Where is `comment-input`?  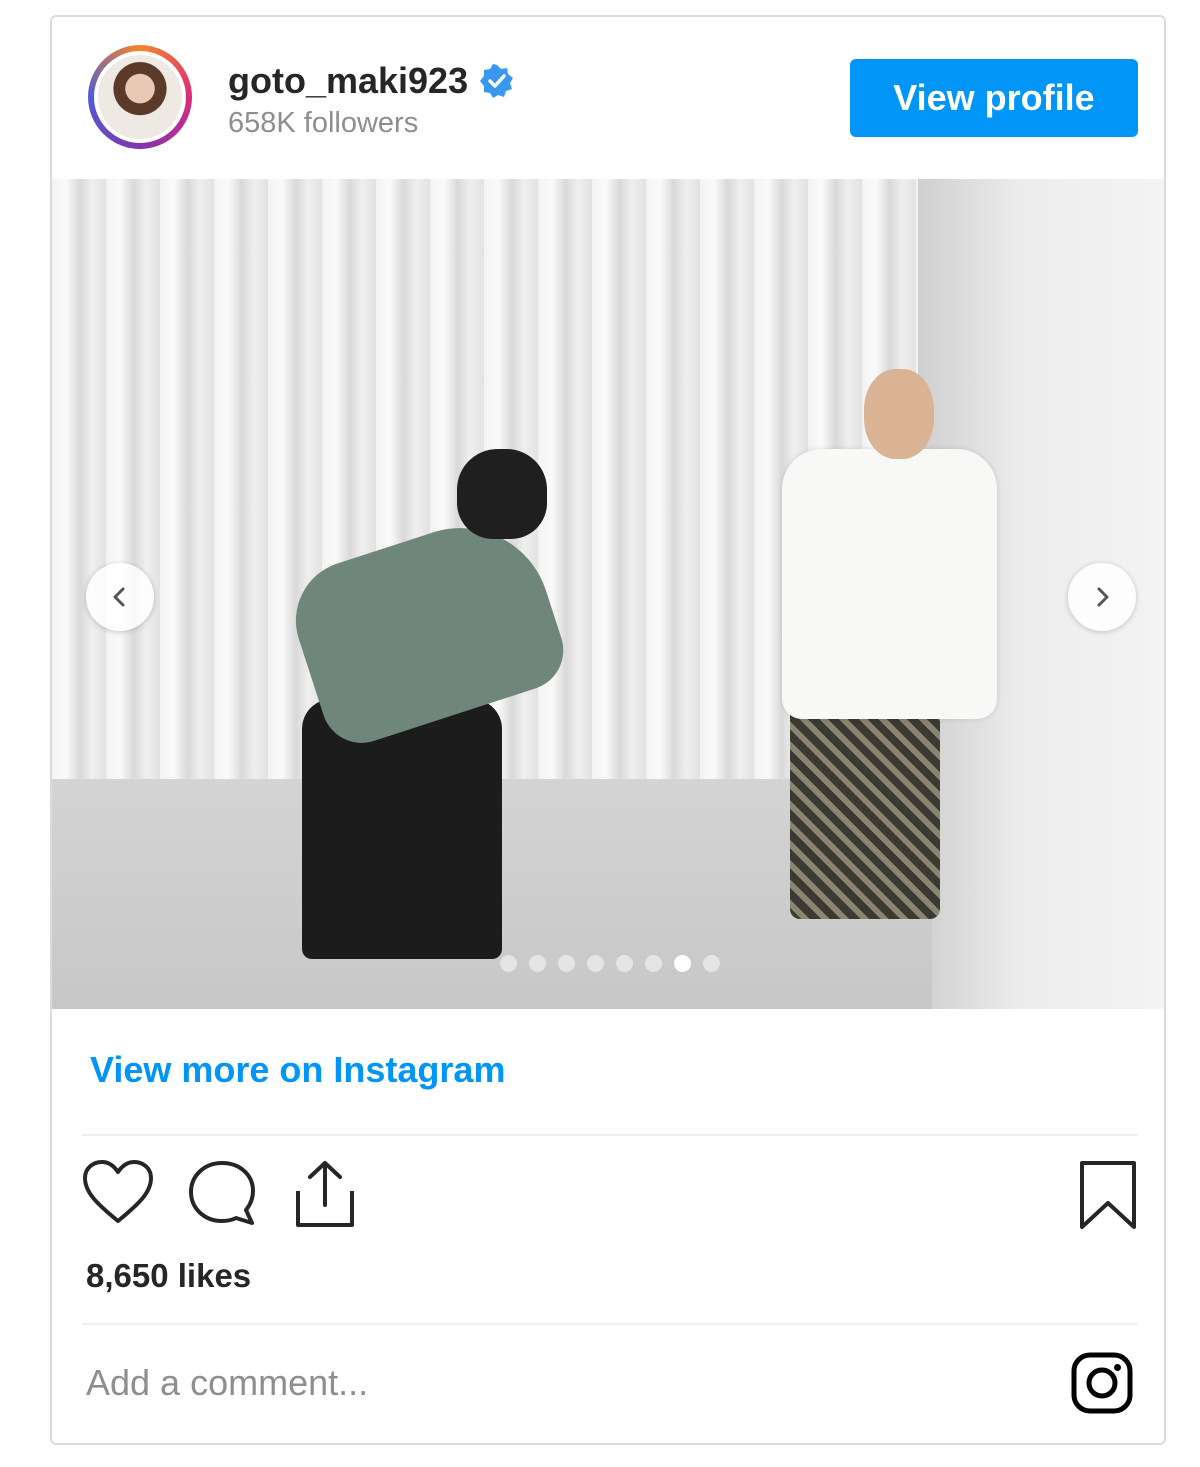
comment-input is located at coordinates (536, 1383).